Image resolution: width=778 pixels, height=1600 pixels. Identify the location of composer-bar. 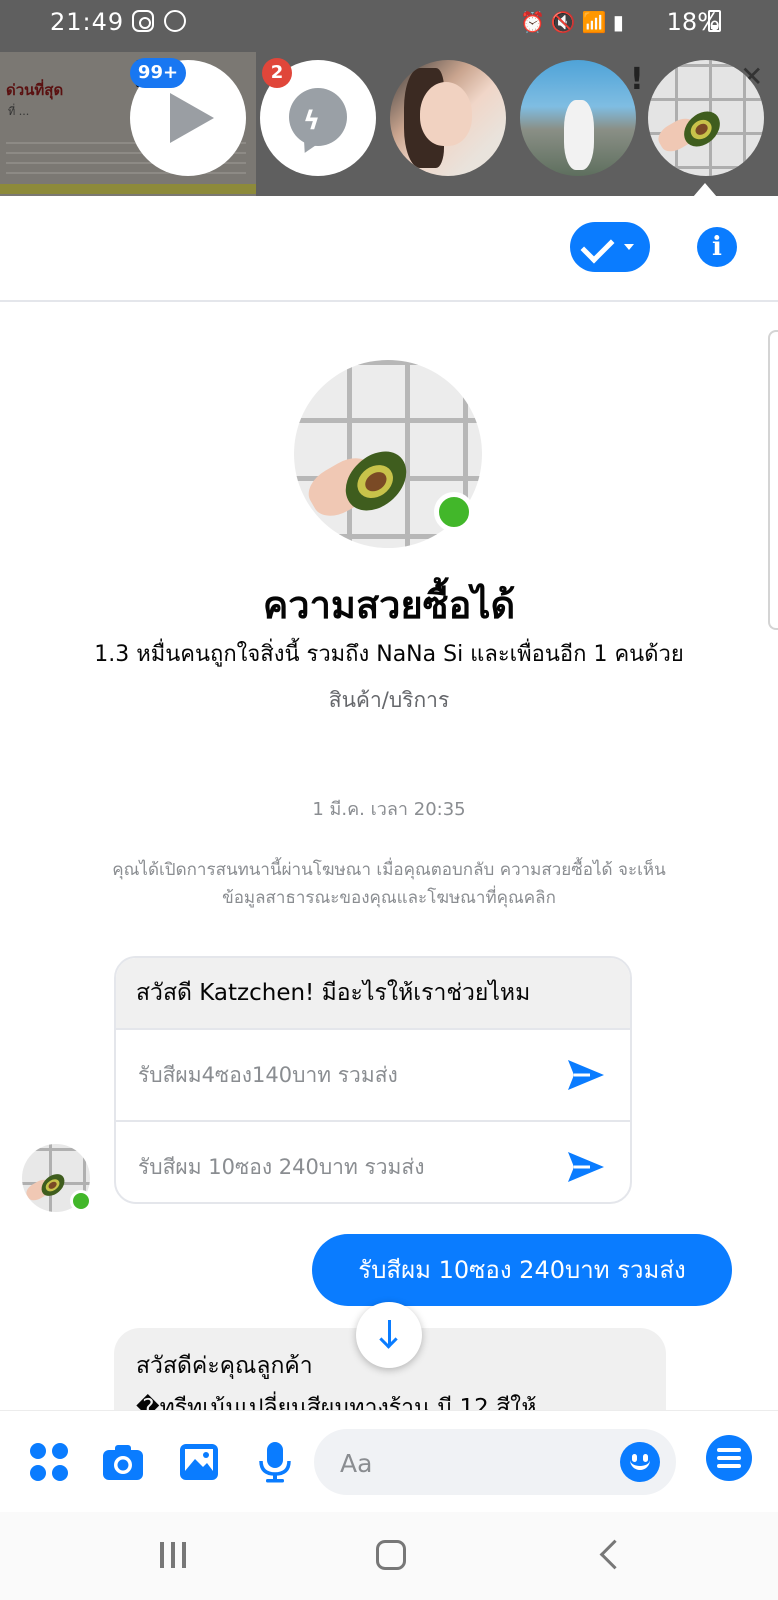
(389, 1461).